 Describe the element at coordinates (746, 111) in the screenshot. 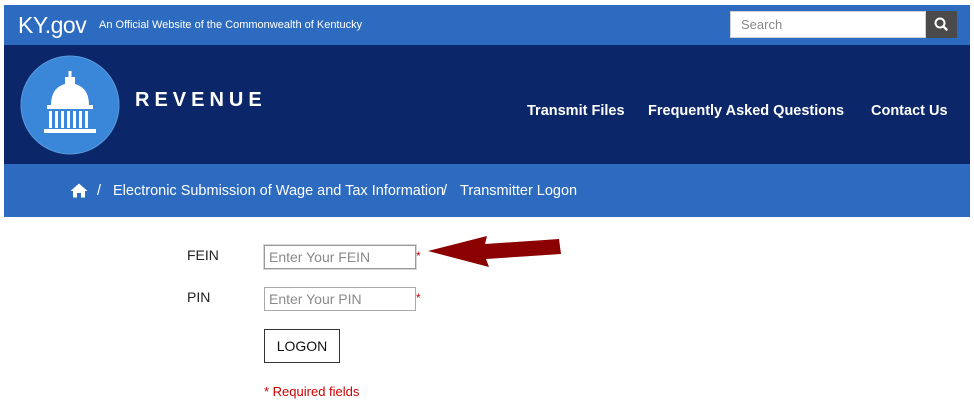

I see `nav-faq: Frequently Asked Questions` at that location.